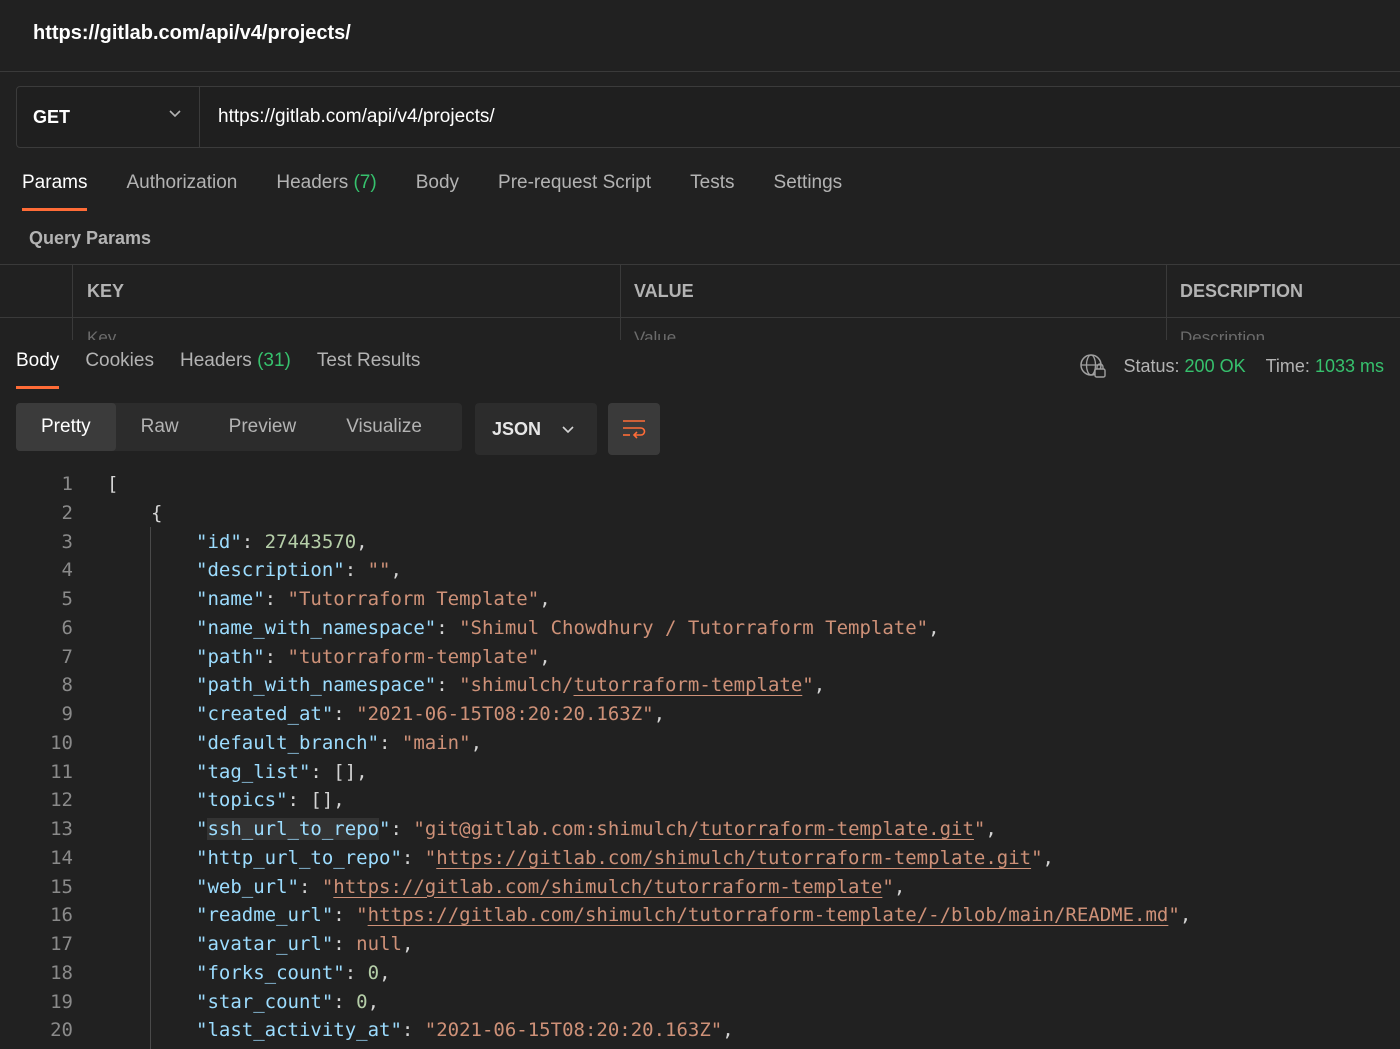 The height and width of the screenshot is (1049, 1400). I want to click on code-token: "tutorraform-template", so click(414, 657).